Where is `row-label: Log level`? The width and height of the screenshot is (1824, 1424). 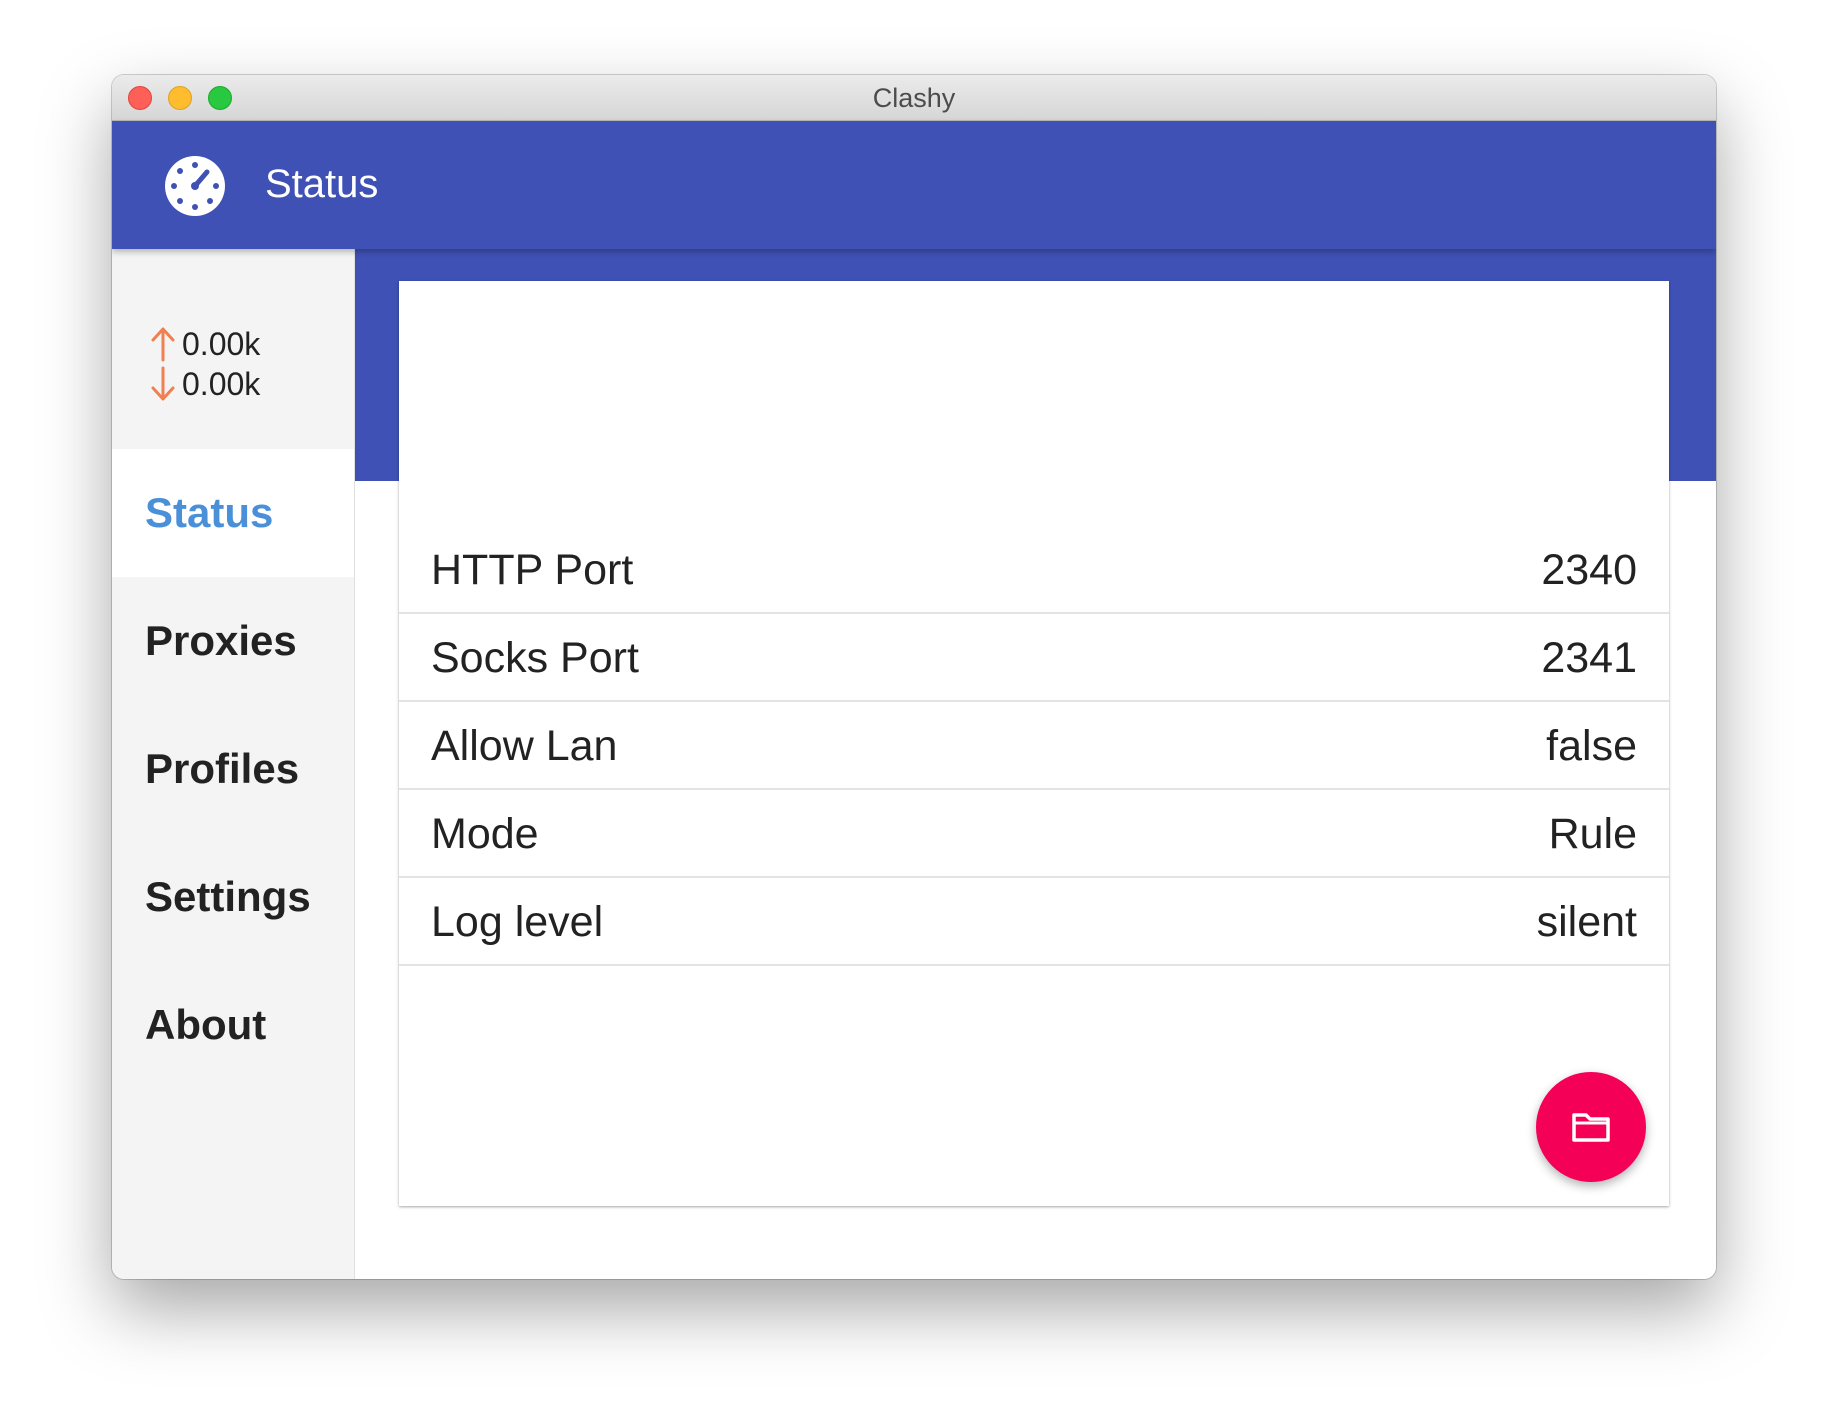
row-label: Log level is located at coordinates (517, 922).